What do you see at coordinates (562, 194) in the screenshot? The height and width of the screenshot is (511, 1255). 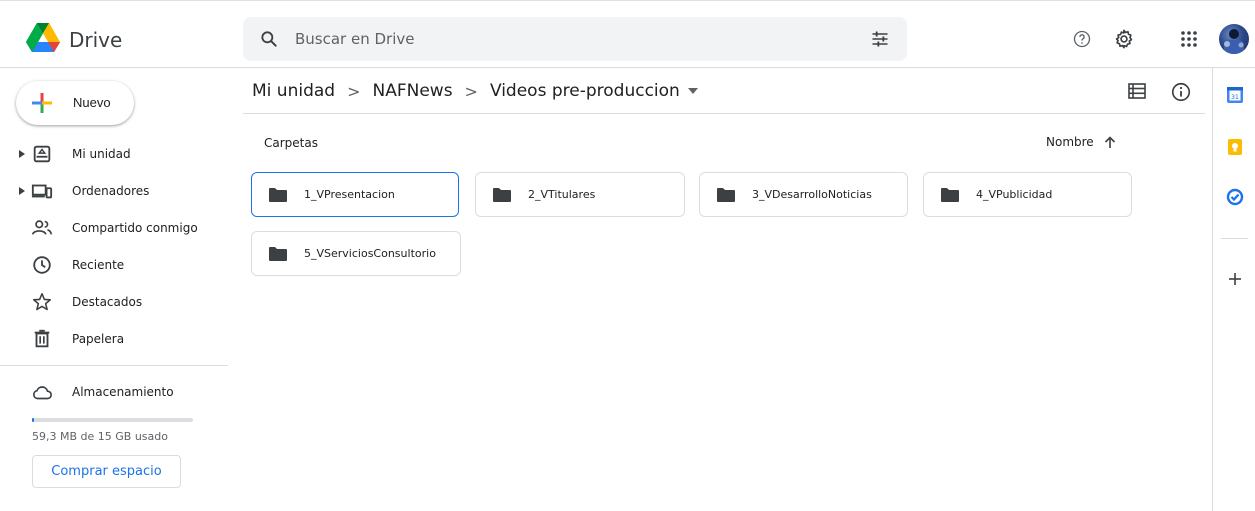 I see `folder-name: 2_VTitulares` at bounding box center [562, 194].